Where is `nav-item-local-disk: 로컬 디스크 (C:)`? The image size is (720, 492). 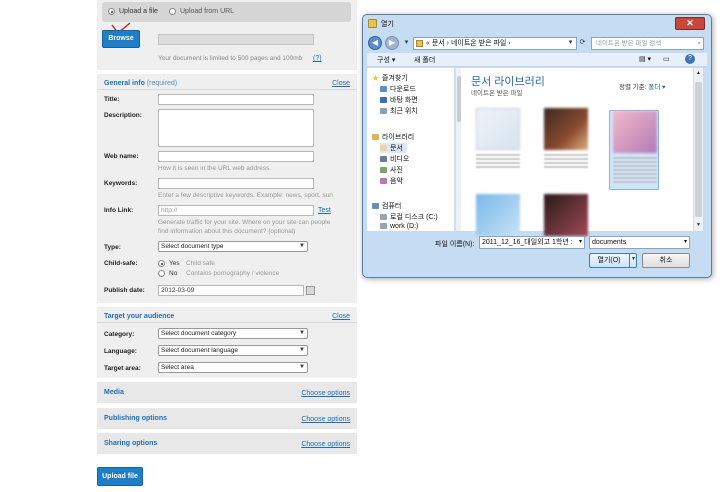
nav-item-local-disk: 로컬 디스크 (C:) is located at coordinates (409, 217).